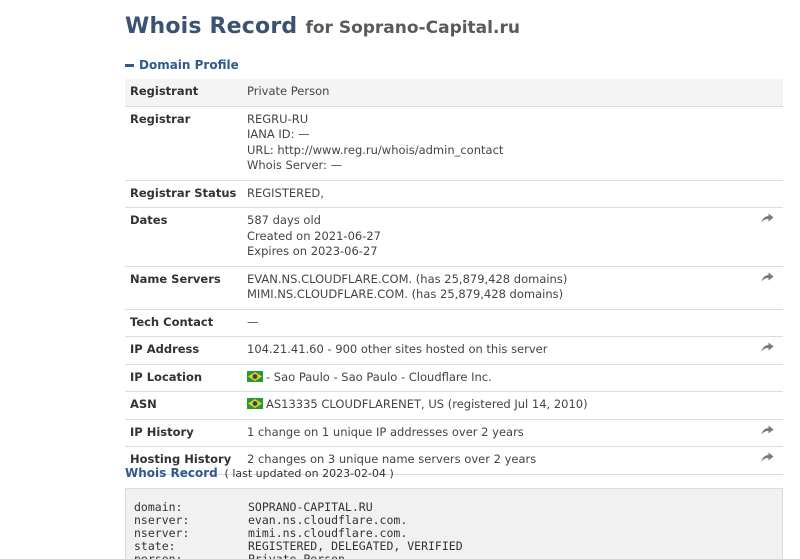 The width and height of the screenshot is (800, 559). What do you see at coordinates (253, 321) in the screenshot?
I see `row-value-text: —` at bounding box center [253, 321].